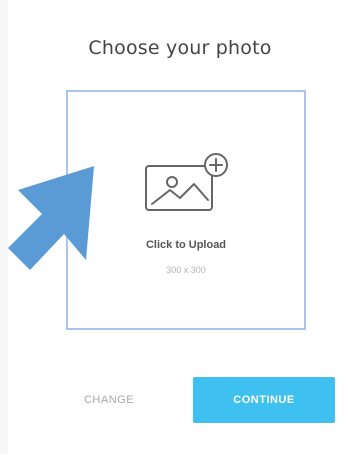  What do you see at coordinates (51, 218) in the screenshot?
I see `pointer-arrow-icon` at bounding box center [51, 218].